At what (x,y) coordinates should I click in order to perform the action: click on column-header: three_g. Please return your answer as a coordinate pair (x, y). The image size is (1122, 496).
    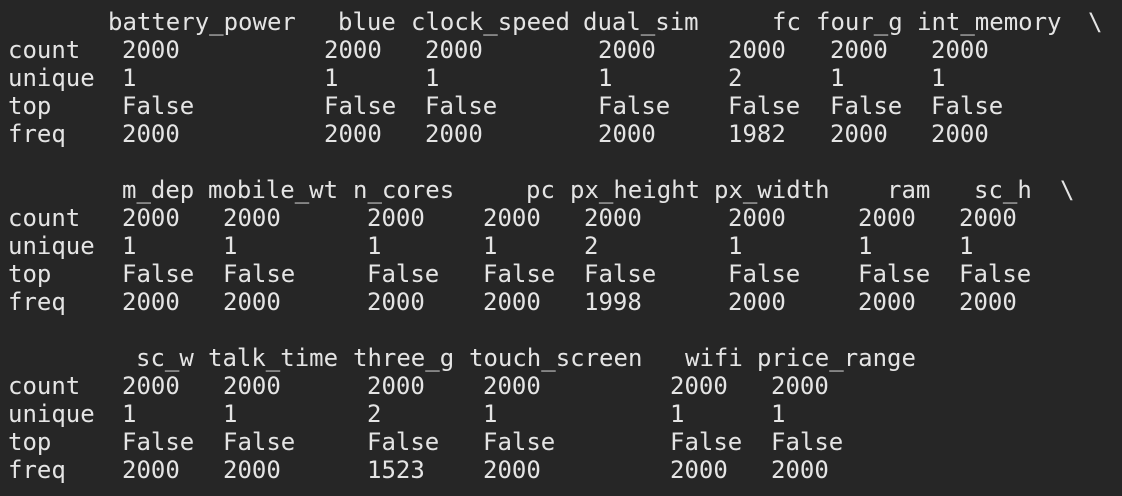
    Looking at the image, I should click on (404, 358).